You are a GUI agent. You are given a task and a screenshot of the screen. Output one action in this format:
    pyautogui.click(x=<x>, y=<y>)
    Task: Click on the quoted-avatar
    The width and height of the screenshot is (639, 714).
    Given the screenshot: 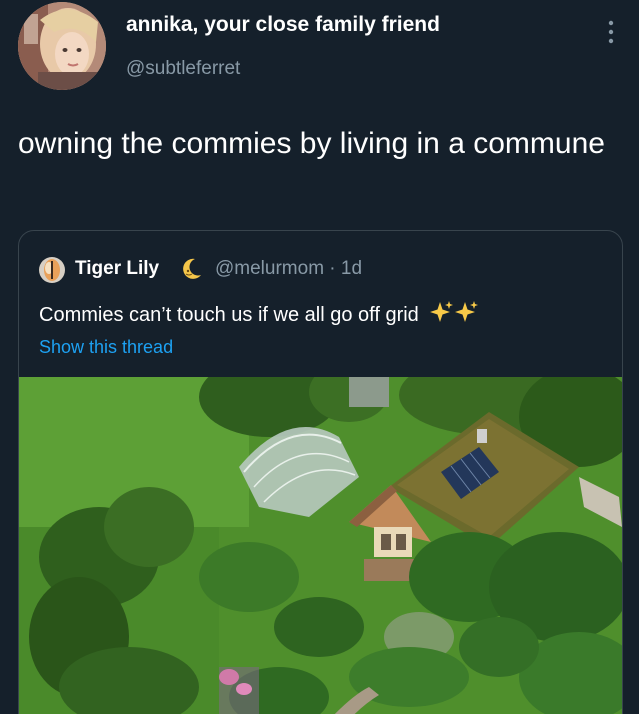 What is the action you would take?
    pyautogui.click(x=52, y=270)
    